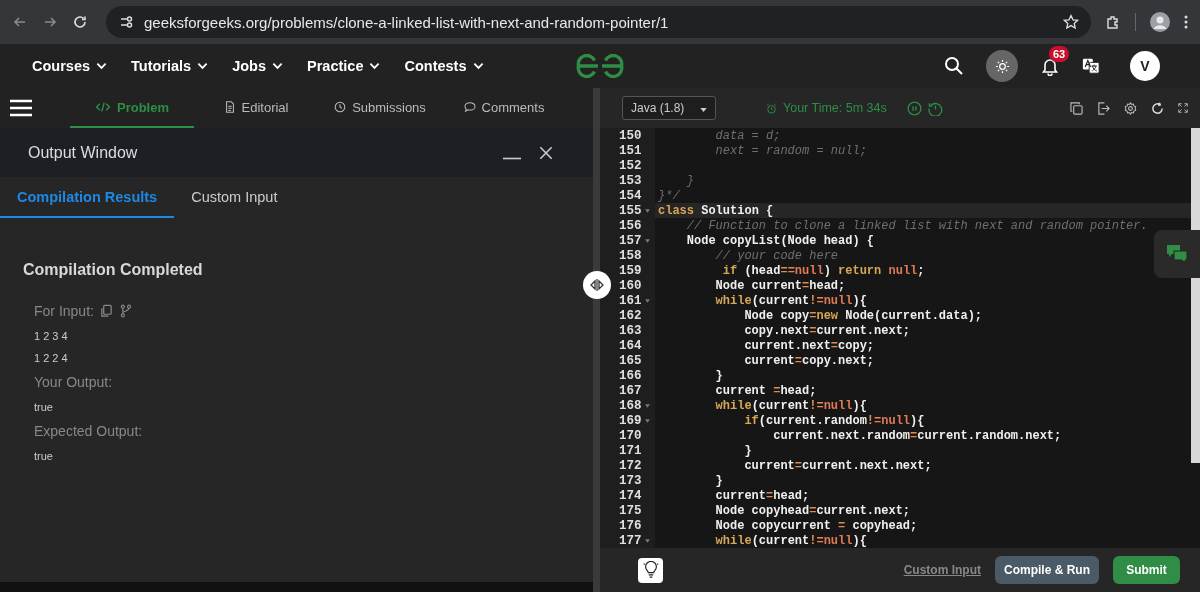  Describe the element at coordinates (234, 197) in the screenshot. I see `output-tab: Custom Input` at that location.